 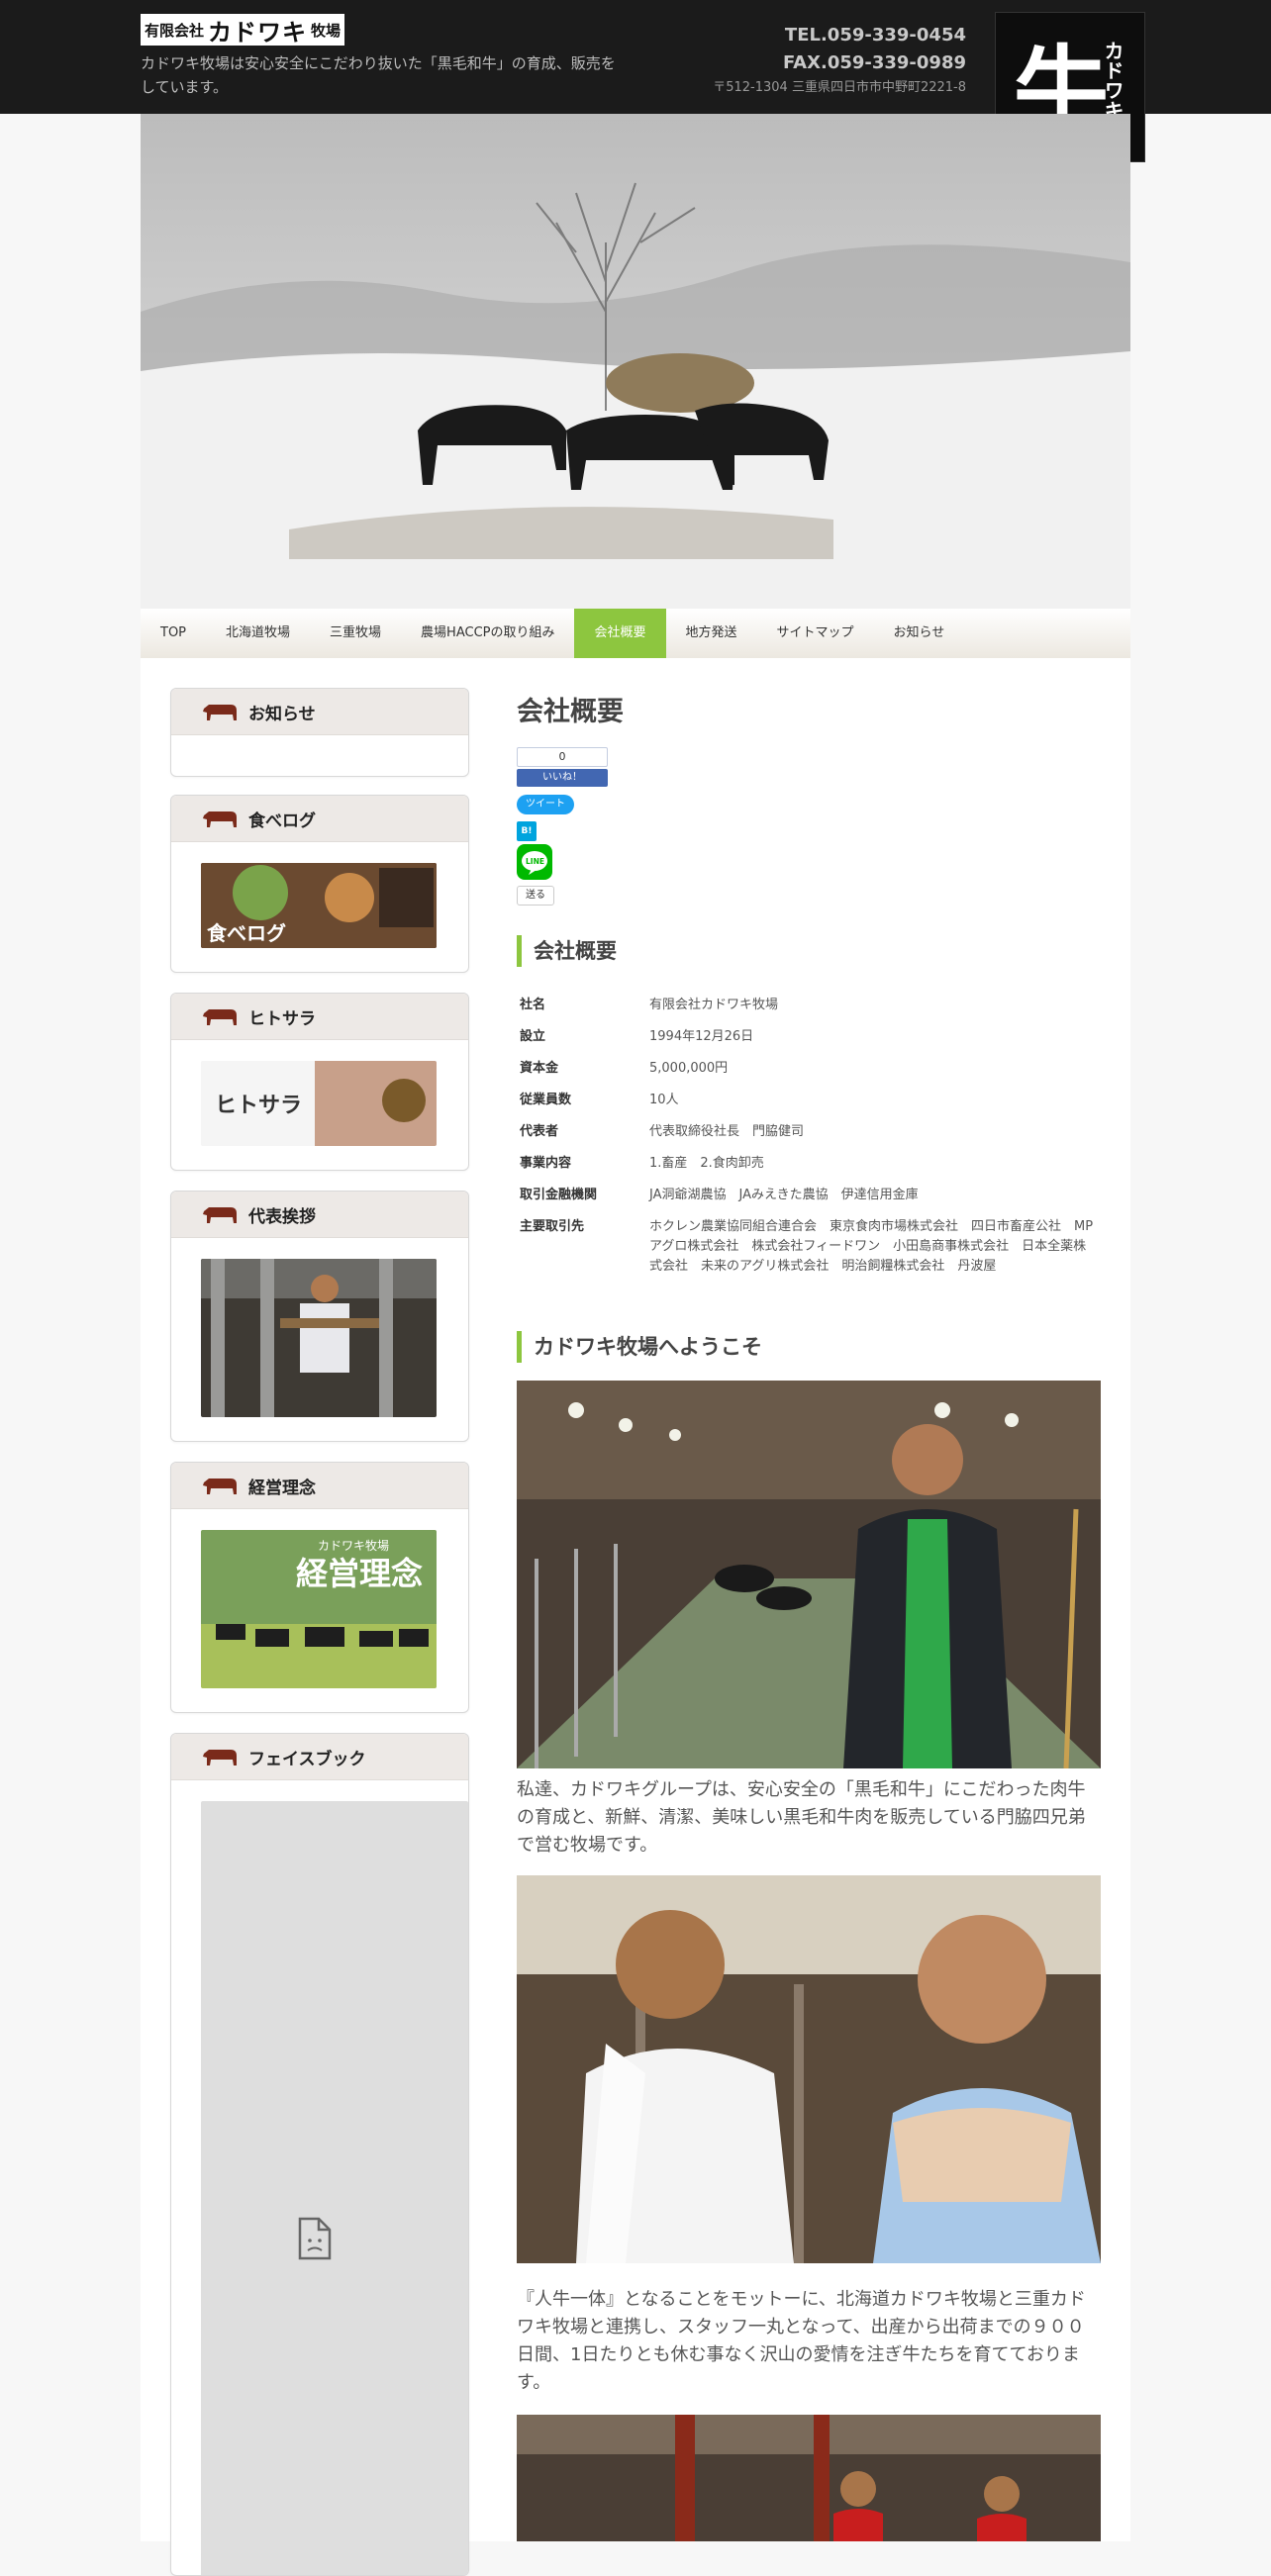 I want to click on line-icon: LINE, so click(x=534, y=863).